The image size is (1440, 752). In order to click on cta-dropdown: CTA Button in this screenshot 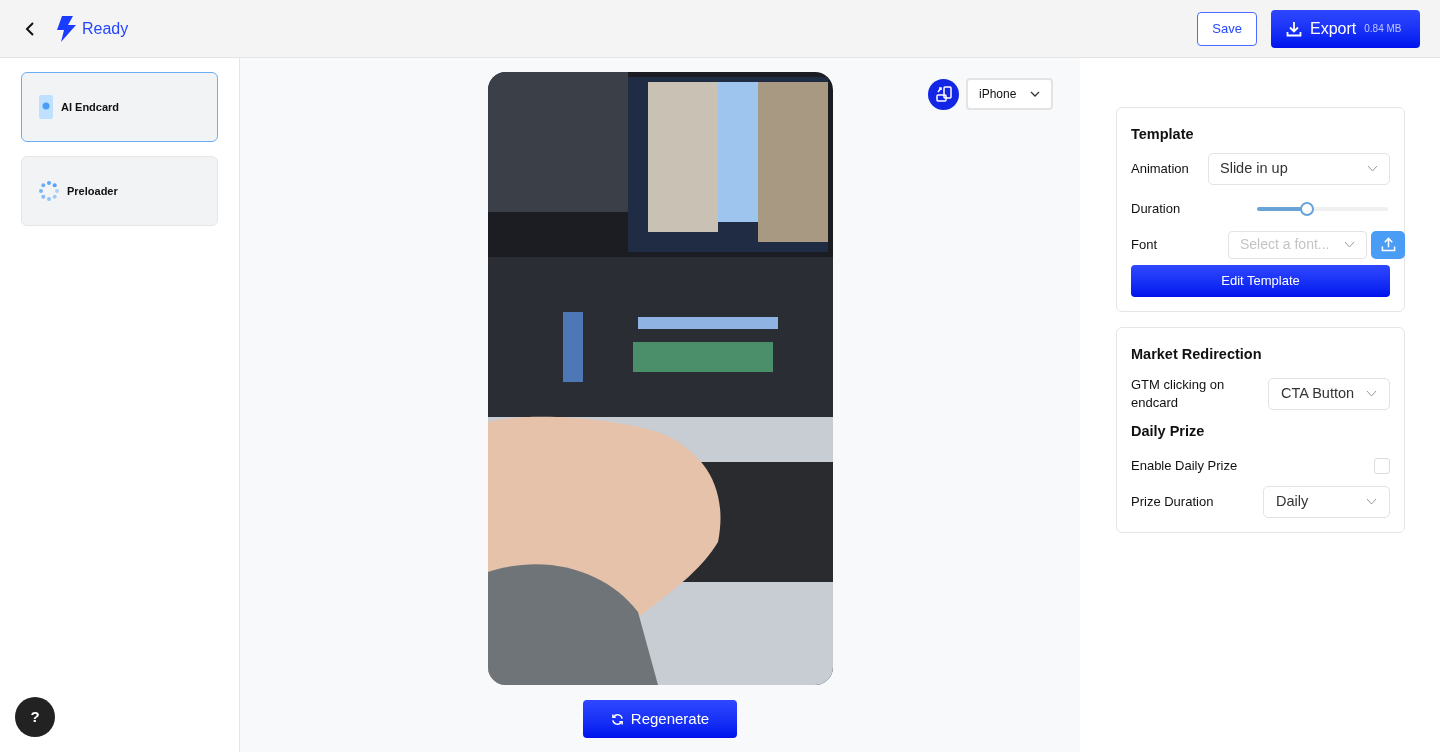, I will do `click(1329, 393)`.